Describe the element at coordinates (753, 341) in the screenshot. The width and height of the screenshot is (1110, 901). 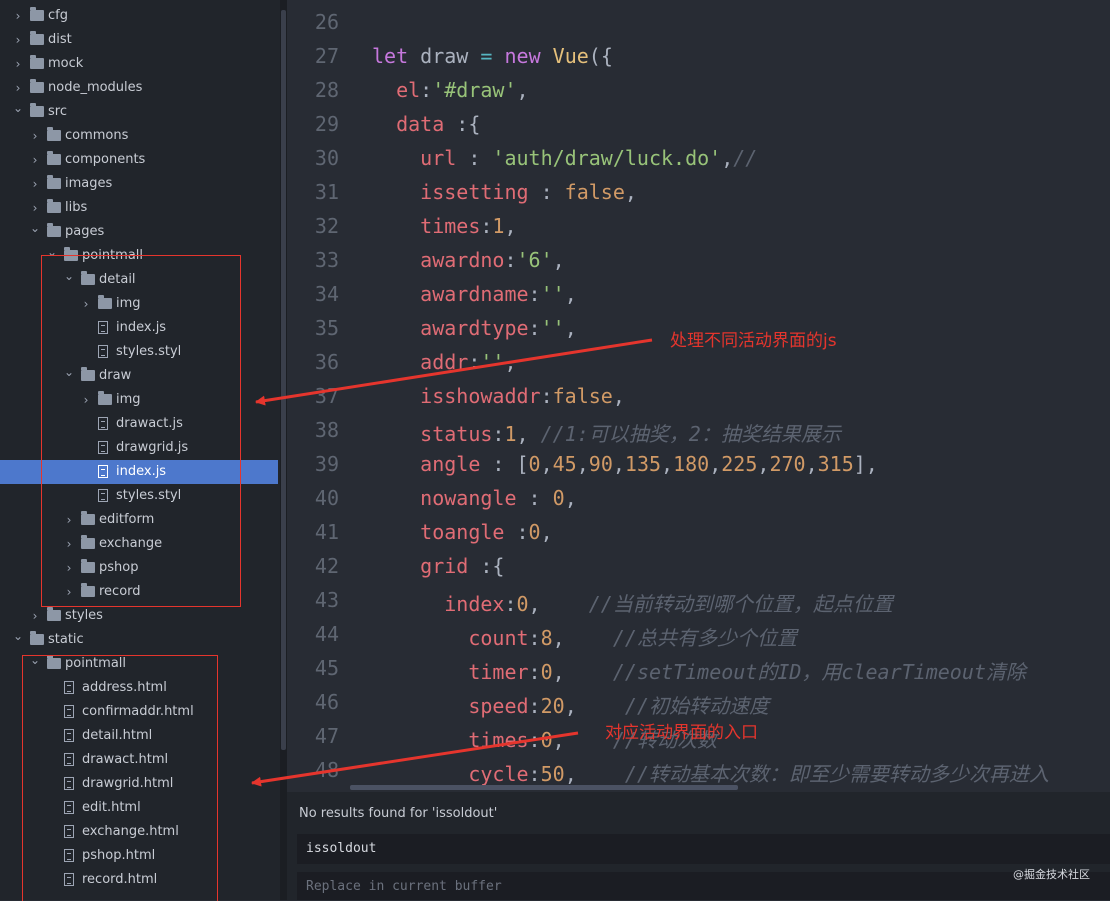
I see `annotation-pages-js: 处理不同活动界面的js` at that location.